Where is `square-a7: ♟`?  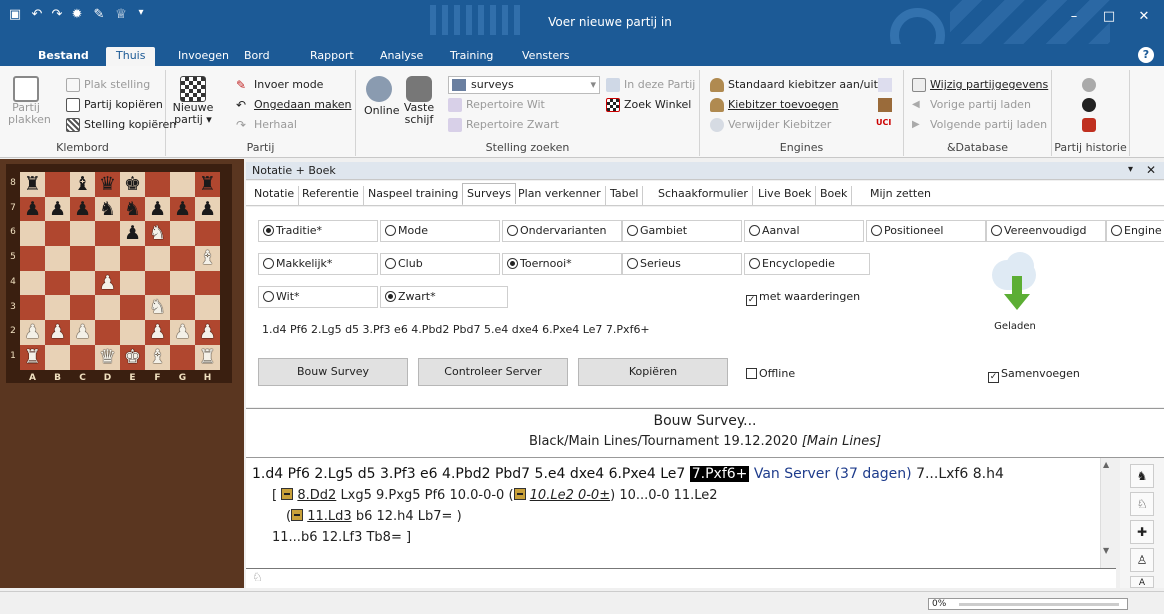
square-a7: ♟ is located at coordinates (32, 209).